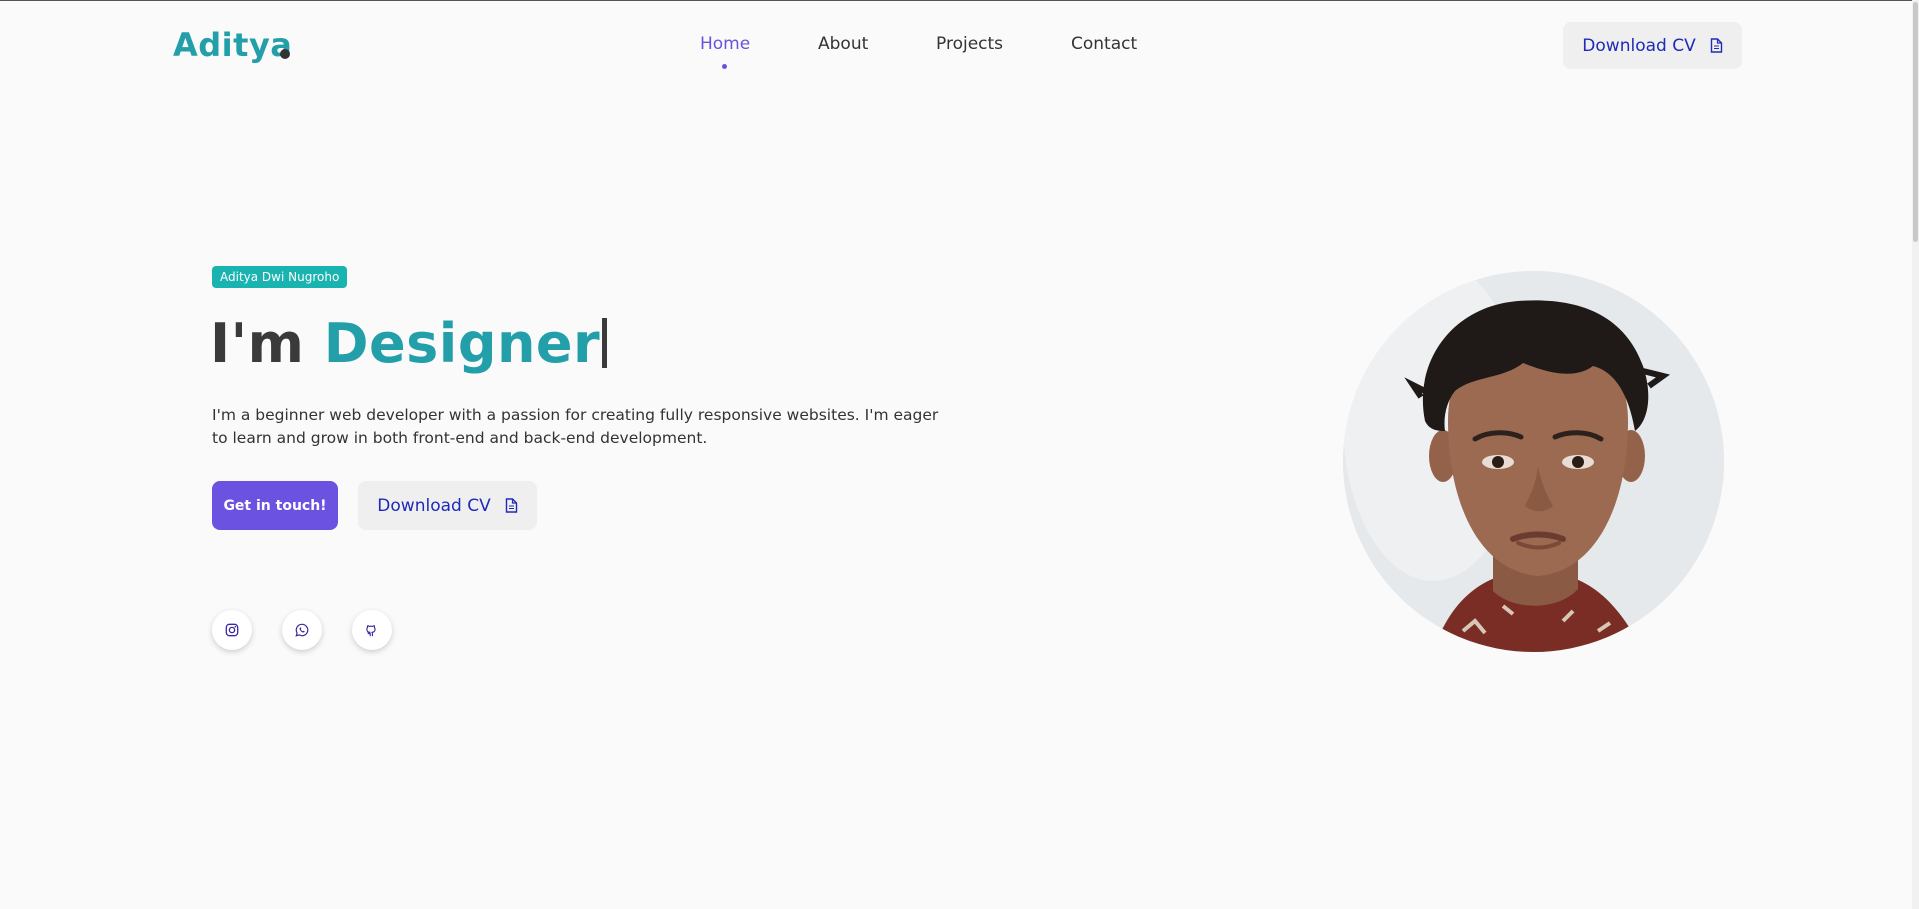 The image size is (1919, 909). Describe the element at coordinates (1915, 454) in the screenshot. I see `scrollbar` at that location.